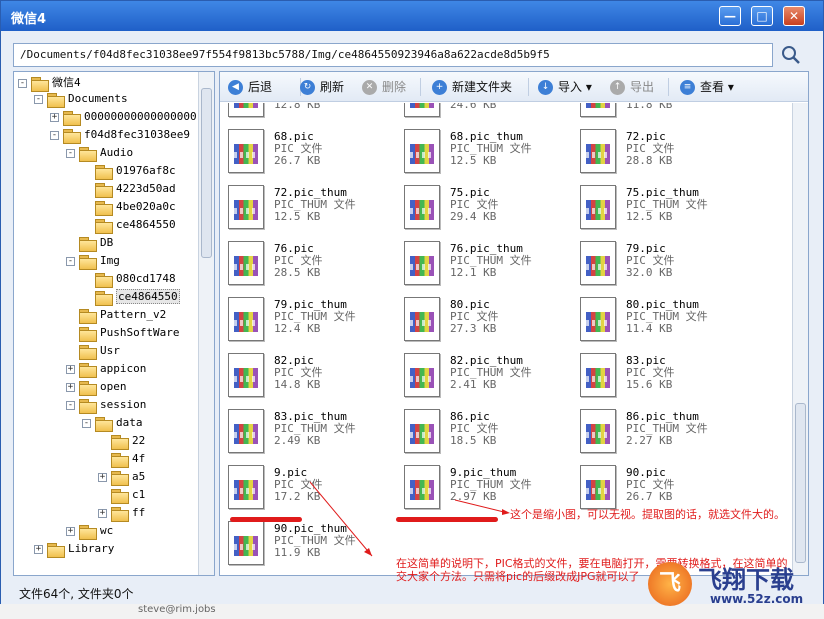  Describe the element at coordinates (757, 599) in the screenshot. I see `logo-url: www.52z.com` at that location.